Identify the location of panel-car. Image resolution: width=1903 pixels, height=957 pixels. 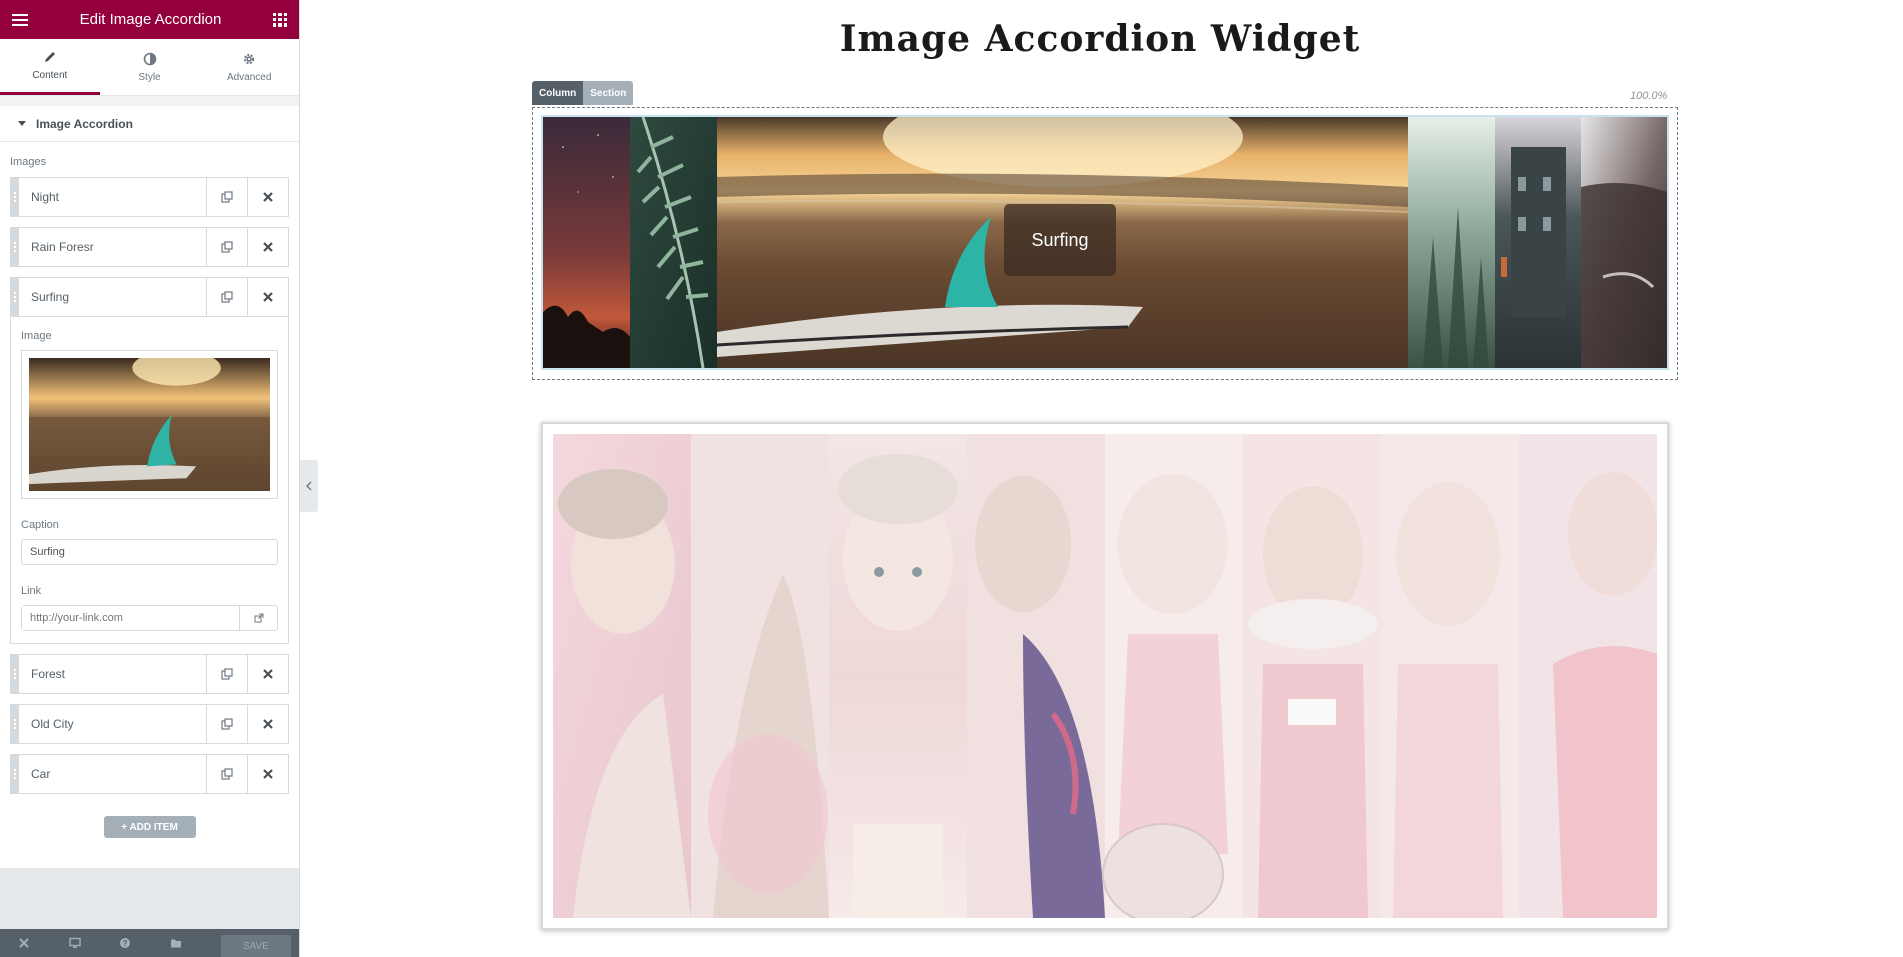
(1624, 242).